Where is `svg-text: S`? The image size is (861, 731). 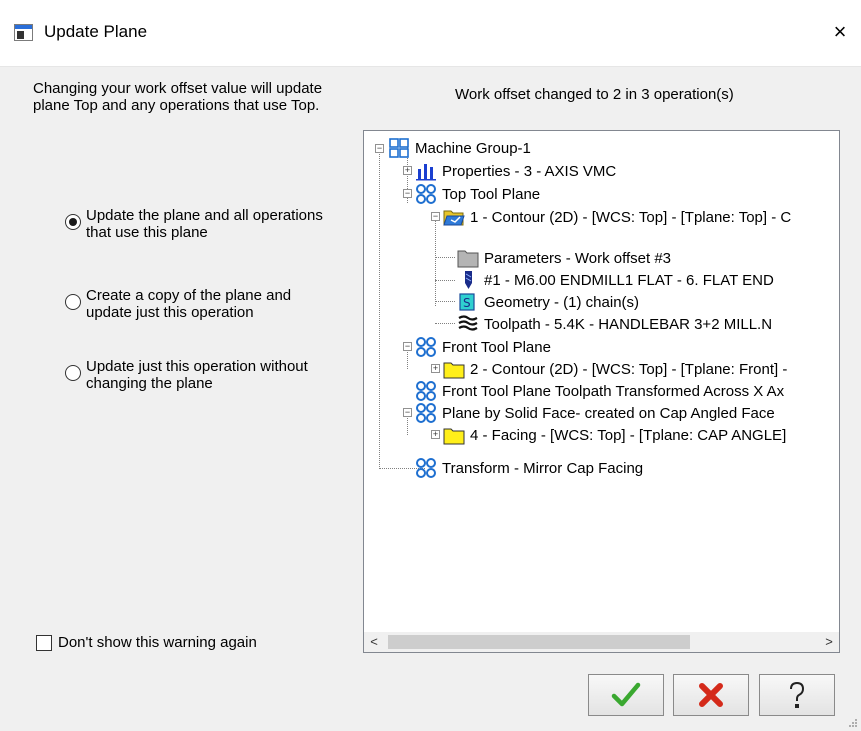
svg-text: S is located at coordinates (467, 303).